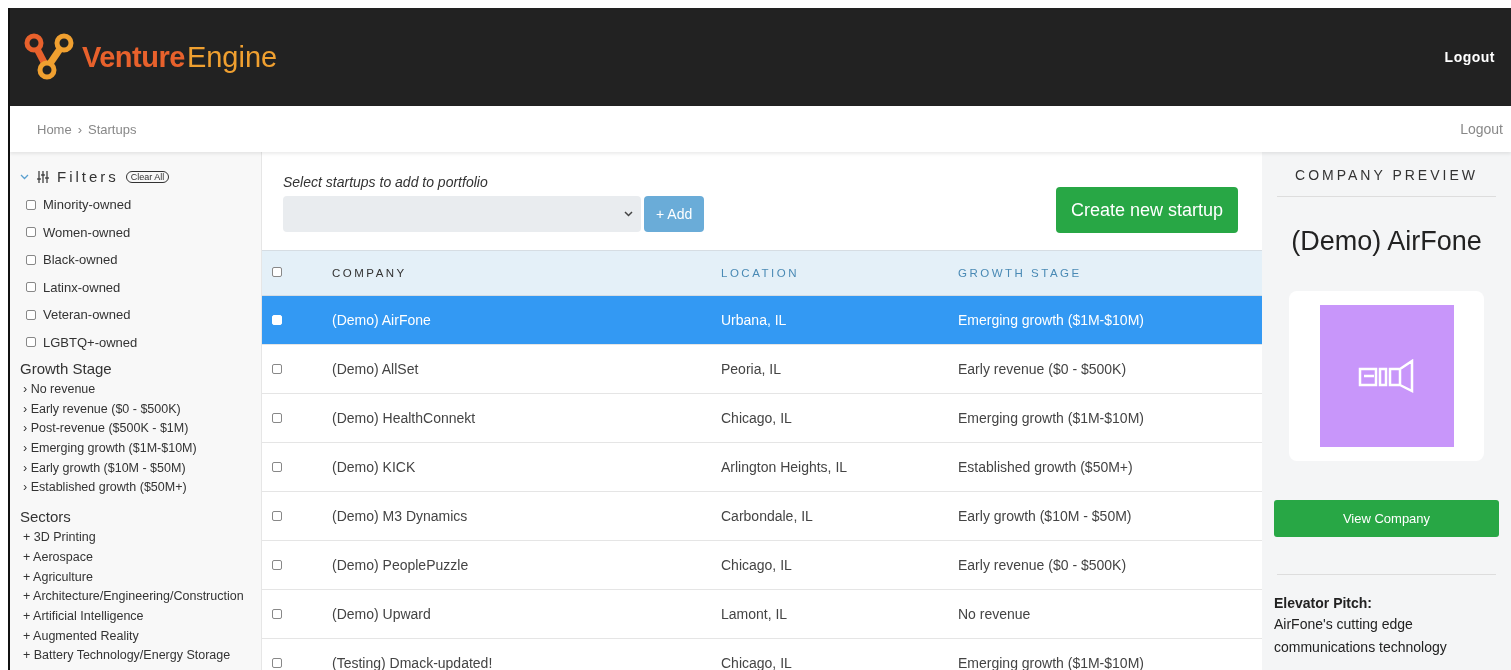 This screenshot has height=670, width=1511. What do you see at coordinates (462, 214) in the screenshot?
I see `startup-select` at bounding box center [462, 214].